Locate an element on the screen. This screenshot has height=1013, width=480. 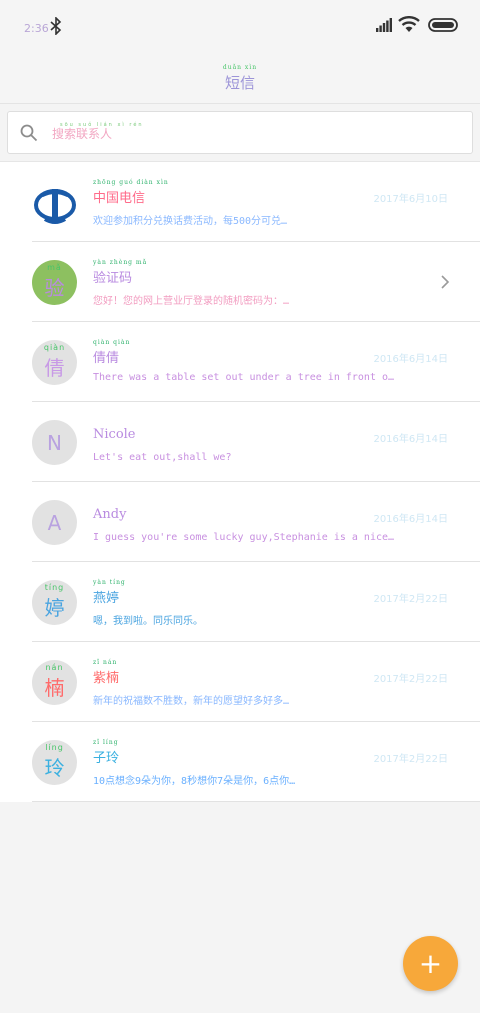
search-box: sōu suǒ lián xì rén is located at coordinates (240, 132).